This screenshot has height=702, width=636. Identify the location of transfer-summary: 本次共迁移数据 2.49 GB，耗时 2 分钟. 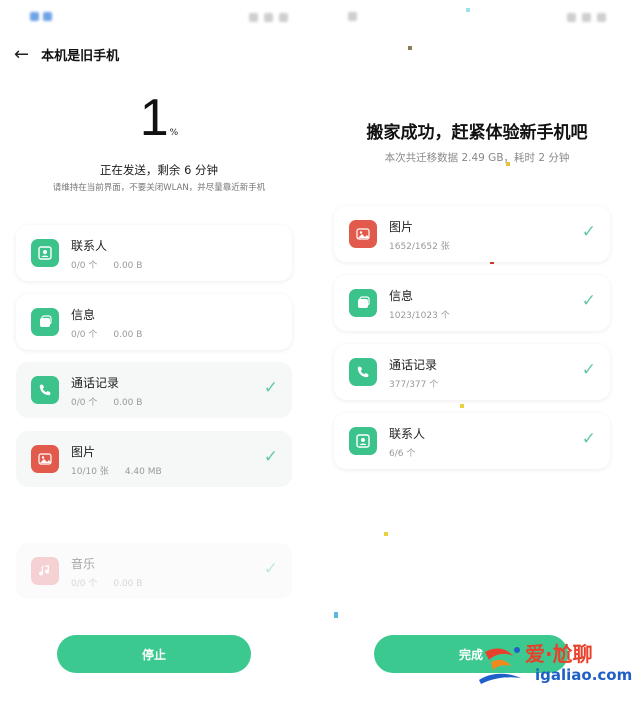
(477, 158).